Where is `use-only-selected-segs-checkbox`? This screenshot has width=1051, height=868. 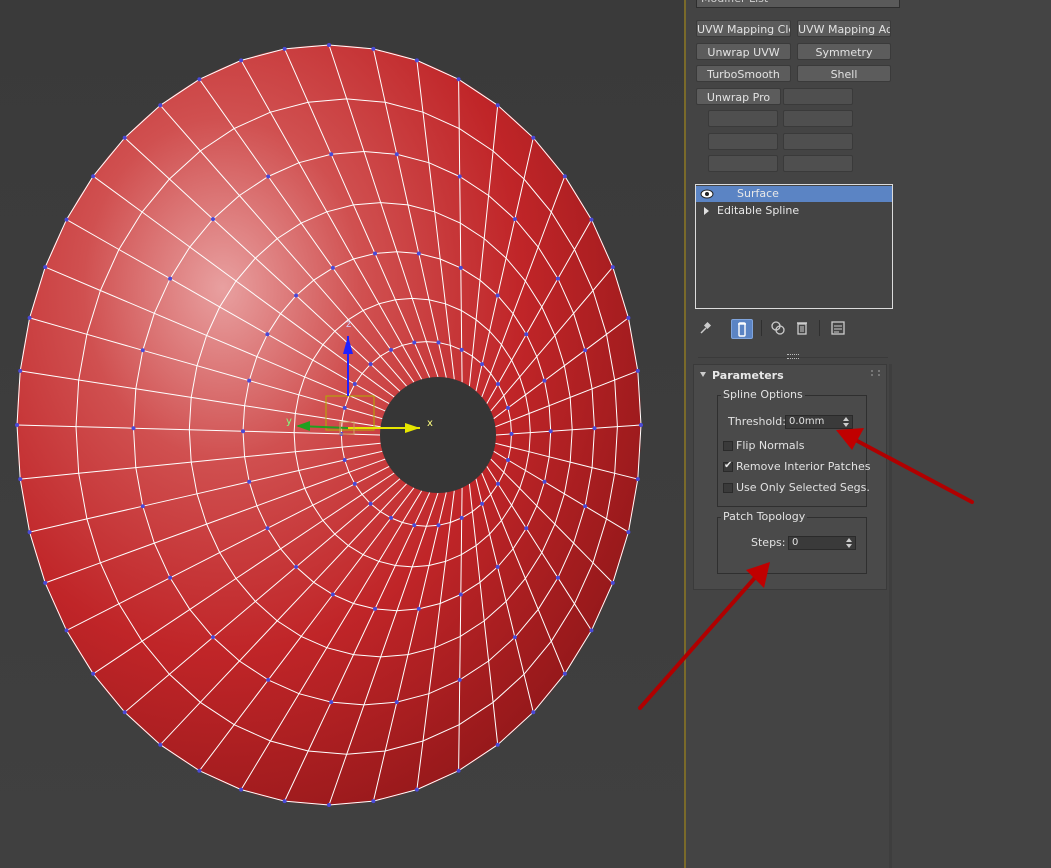
use-only-selected-segs-checkbox is located at coordinates (728, 488).